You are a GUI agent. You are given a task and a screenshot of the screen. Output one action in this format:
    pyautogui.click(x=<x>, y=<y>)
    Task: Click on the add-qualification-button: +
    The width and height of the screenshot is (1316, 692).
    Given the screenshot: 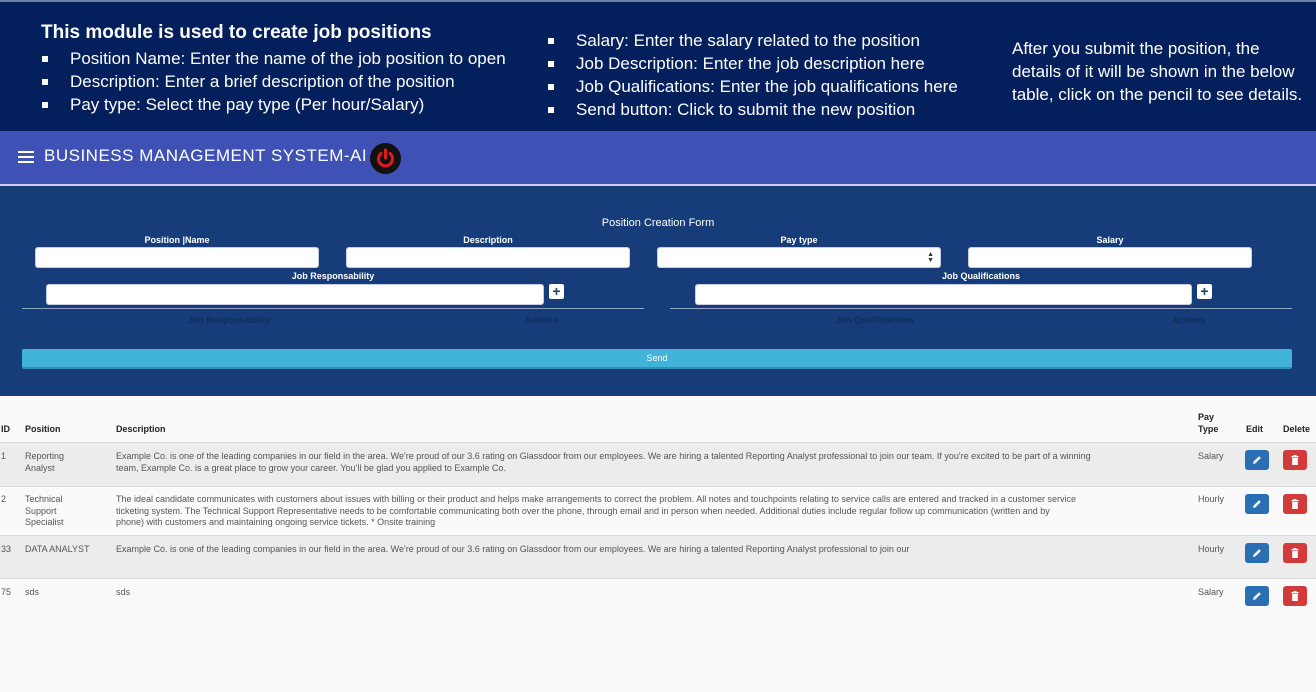 What is the action you would take?
    pyautogui.click(x=1204, y=291)
    